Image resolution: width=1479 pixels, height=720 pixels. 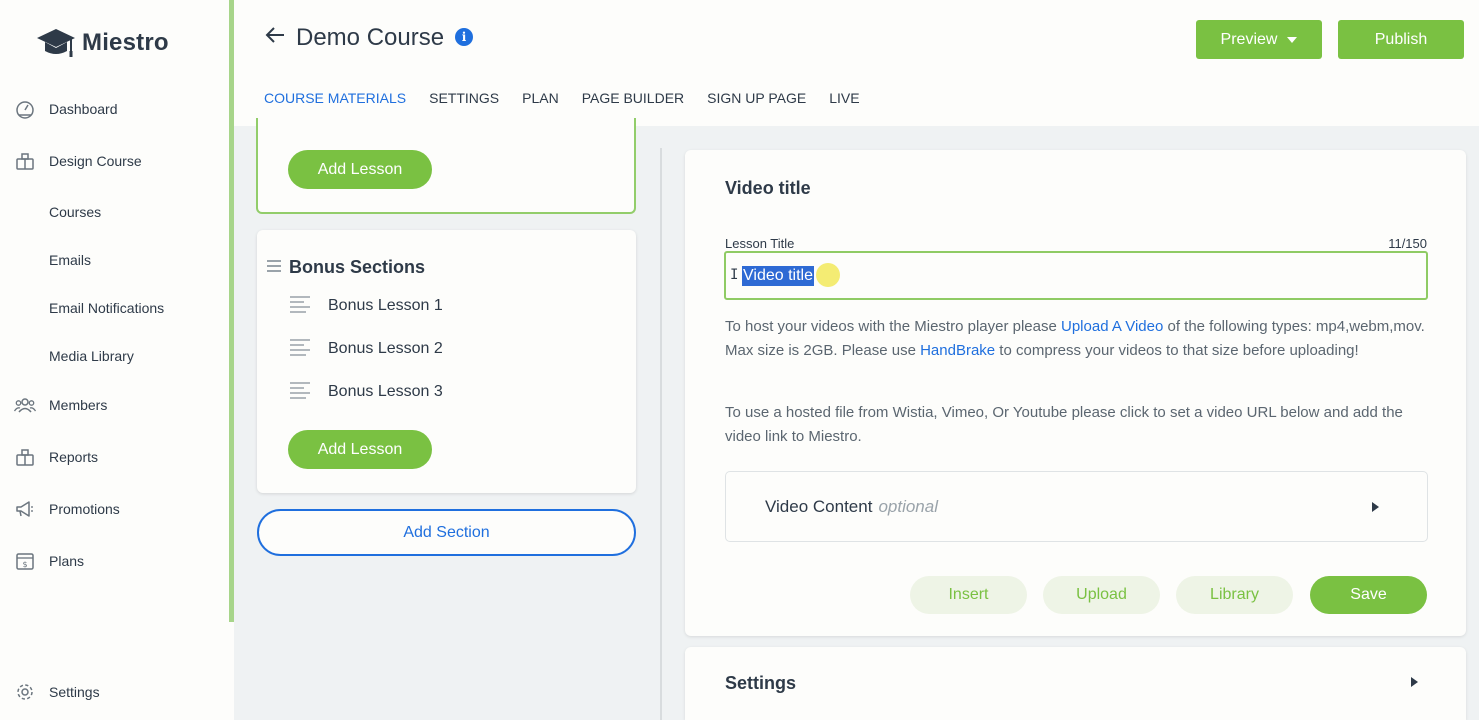 What do you see at coordinates (74, 692) in the screenshot?
I see `nav-settings-label: Settings` at bounding box center [74, 692].